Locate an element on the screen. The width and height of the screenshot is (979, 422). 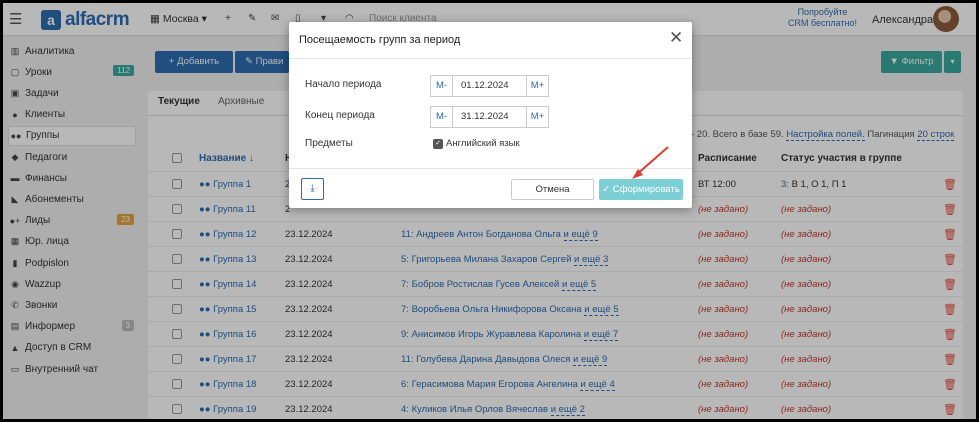
annotation-arrow-icon is located at coordinates (650, 162).